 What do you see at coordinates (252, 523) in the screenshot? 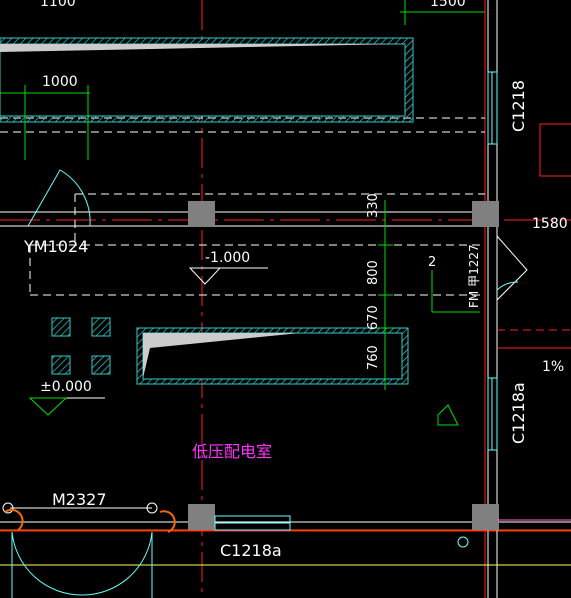
I see `bottom-window` at bounding box center [252, 523].